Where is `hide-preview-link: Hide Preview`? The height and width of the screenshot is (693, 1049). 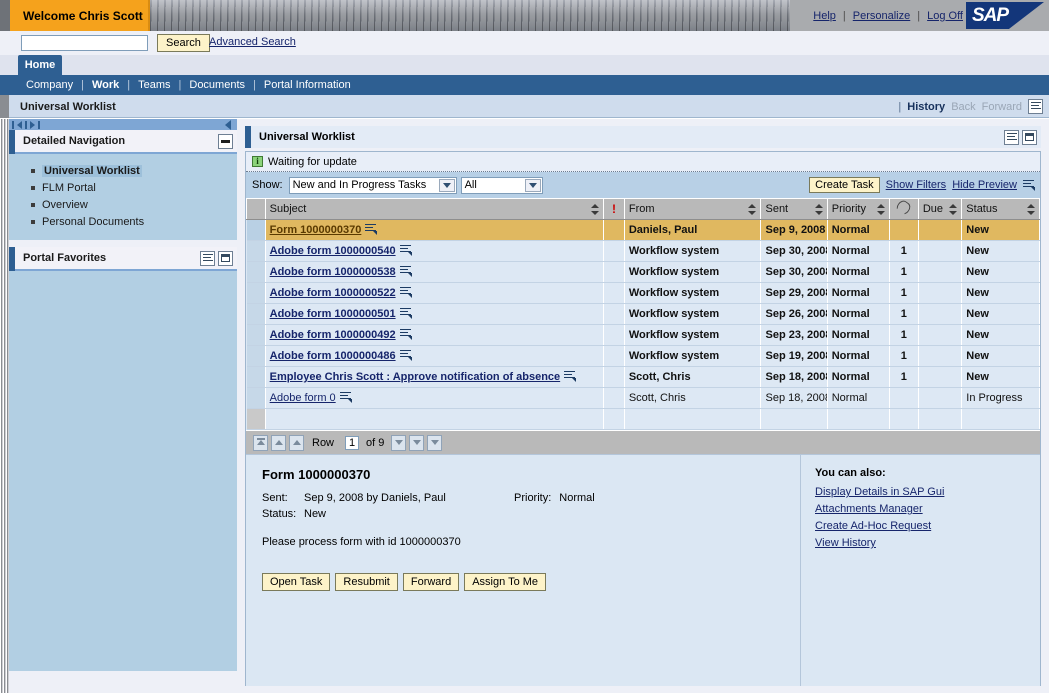 hide-preview-link: Hide Preview is located at coordinates (984, 185).